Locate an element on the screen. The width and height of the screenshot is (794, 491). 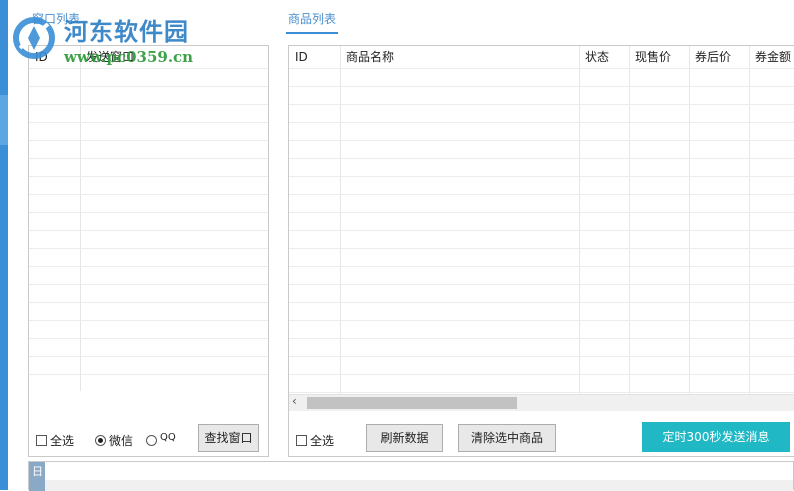
window-select-all-label: 全选 is located at coordinates (62, 441).